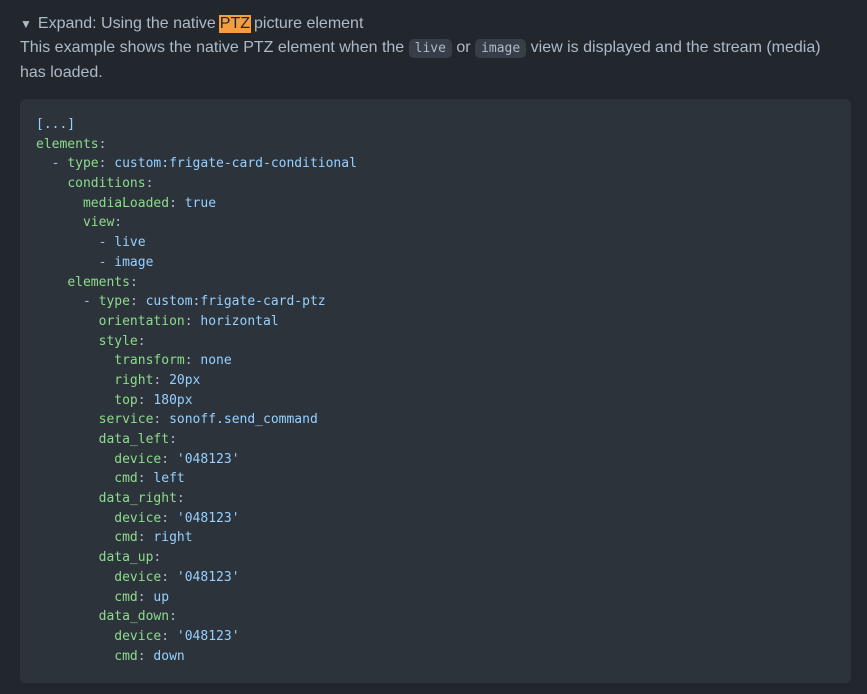 This screenshot has width=867, height=694. I want to click on yaml-value: custom:frigate-card-ptz, so click(235, 302).